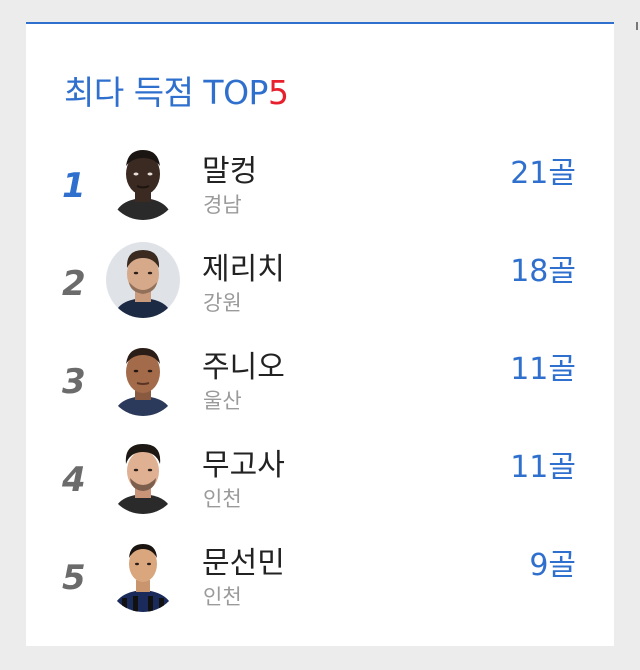 The width and height of the screenshot is (640, 670). What do you see at coordinates (243, 269) in the screenshot?
I see `player-name: 제리치` at bounding box center [243, 269].